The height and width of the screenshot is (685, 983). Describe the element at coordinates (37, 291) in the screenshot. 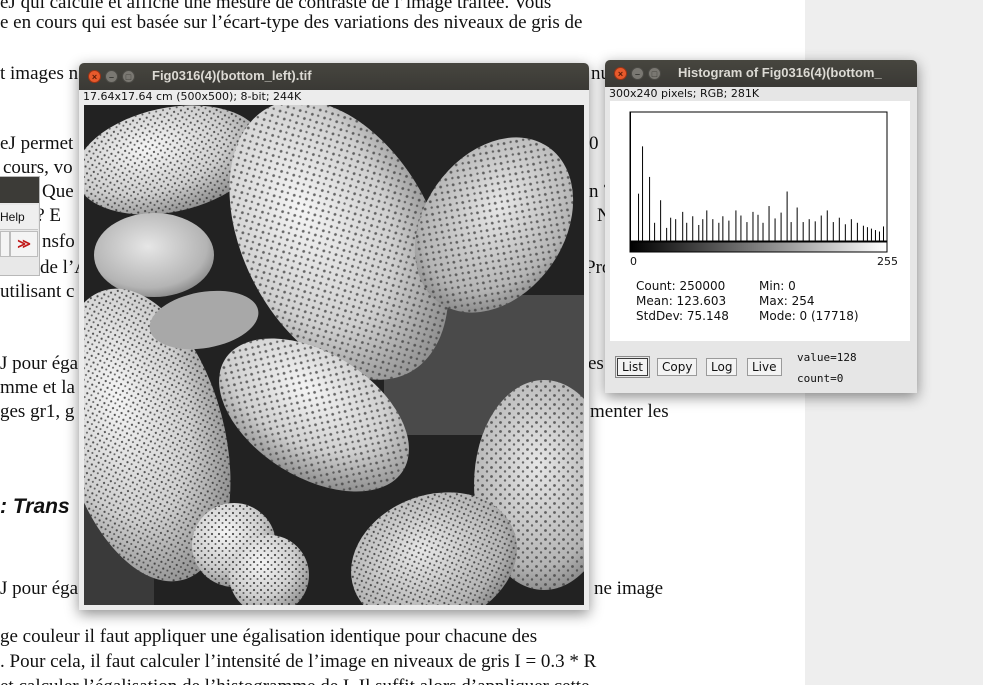

I see `document-text-line: utilisant c` at that location.